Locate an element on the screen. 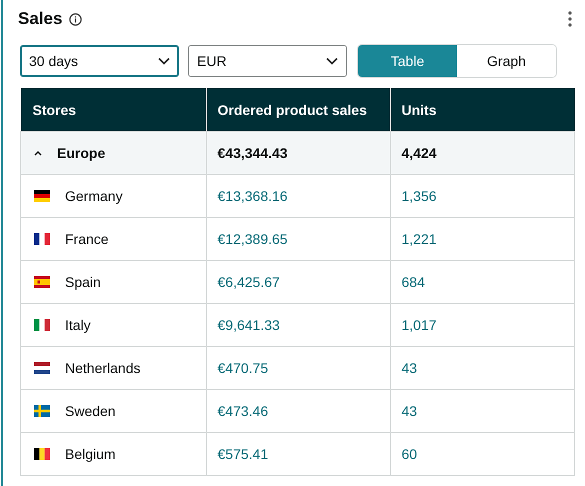 Image resolution: width=585 pixels, height=486 pixels. store-name: Germany is located at coordinates (94, 196).